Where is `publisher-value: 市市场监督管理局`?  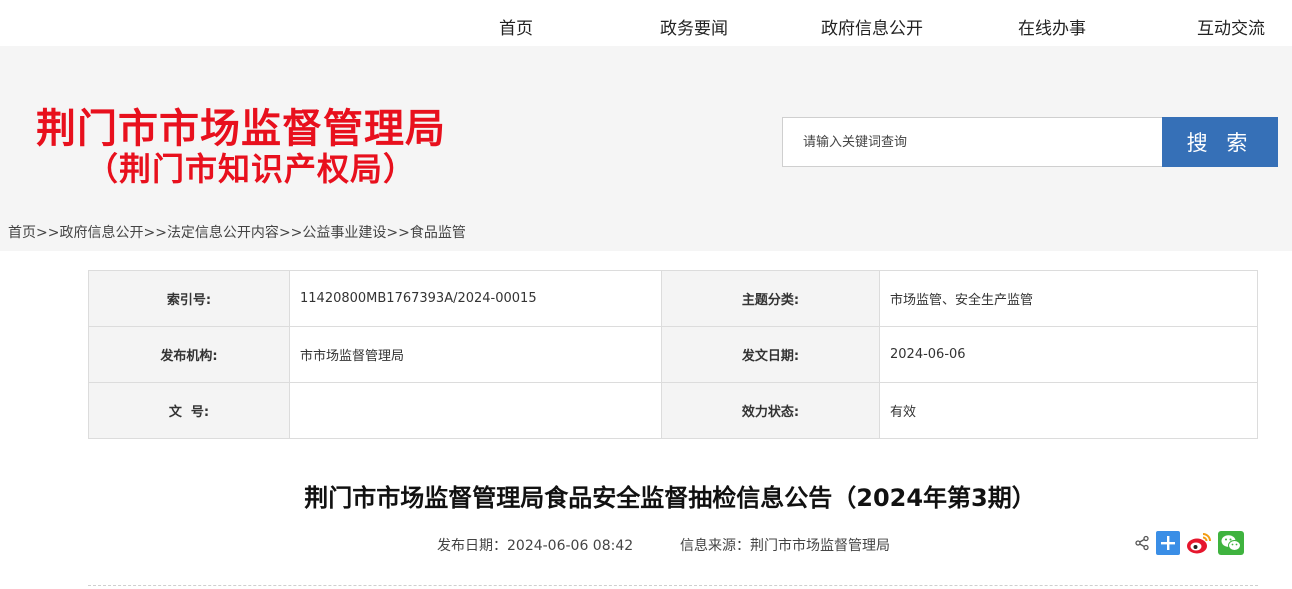
publisher-value: 市市场监督管理局 is located at coordinates (475, 354).